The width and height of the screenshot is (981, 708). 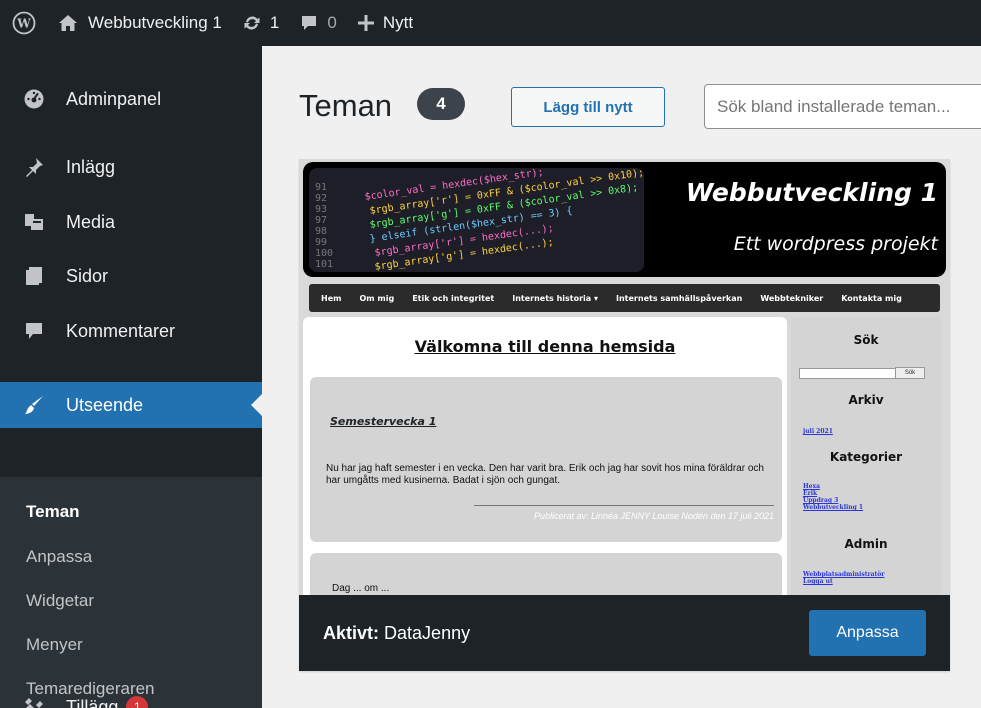 What do you see at coordinates (453, 298) in the screenshot?
I see `screenshot-nav-item: Etik och integritet` at bounding box center [453, 298].